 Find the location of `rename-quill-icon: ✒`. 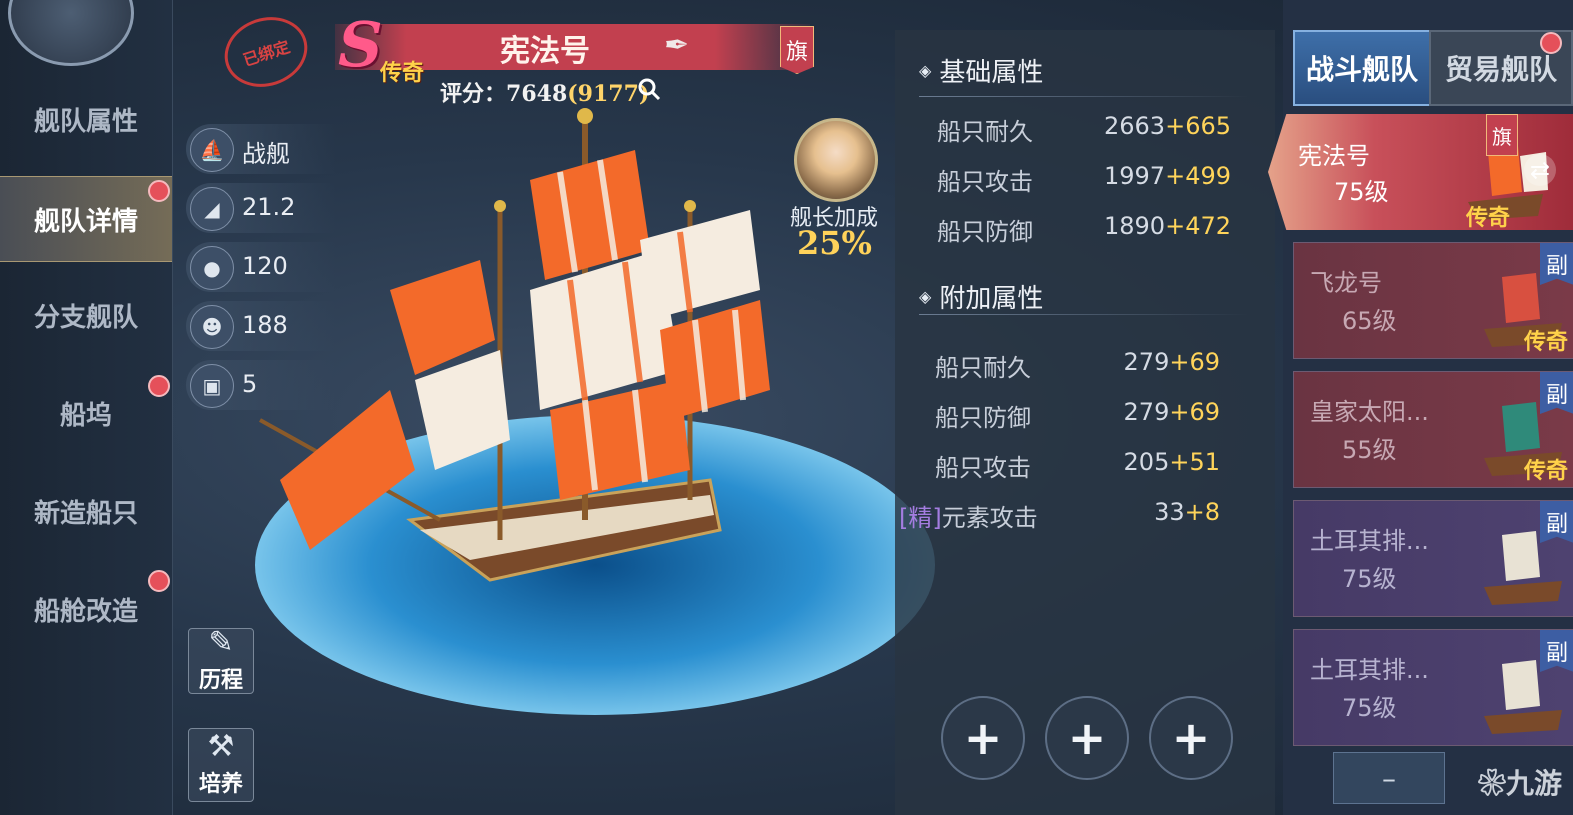

rename-quill-icon: ✒ is located at coordinates (676, 45).